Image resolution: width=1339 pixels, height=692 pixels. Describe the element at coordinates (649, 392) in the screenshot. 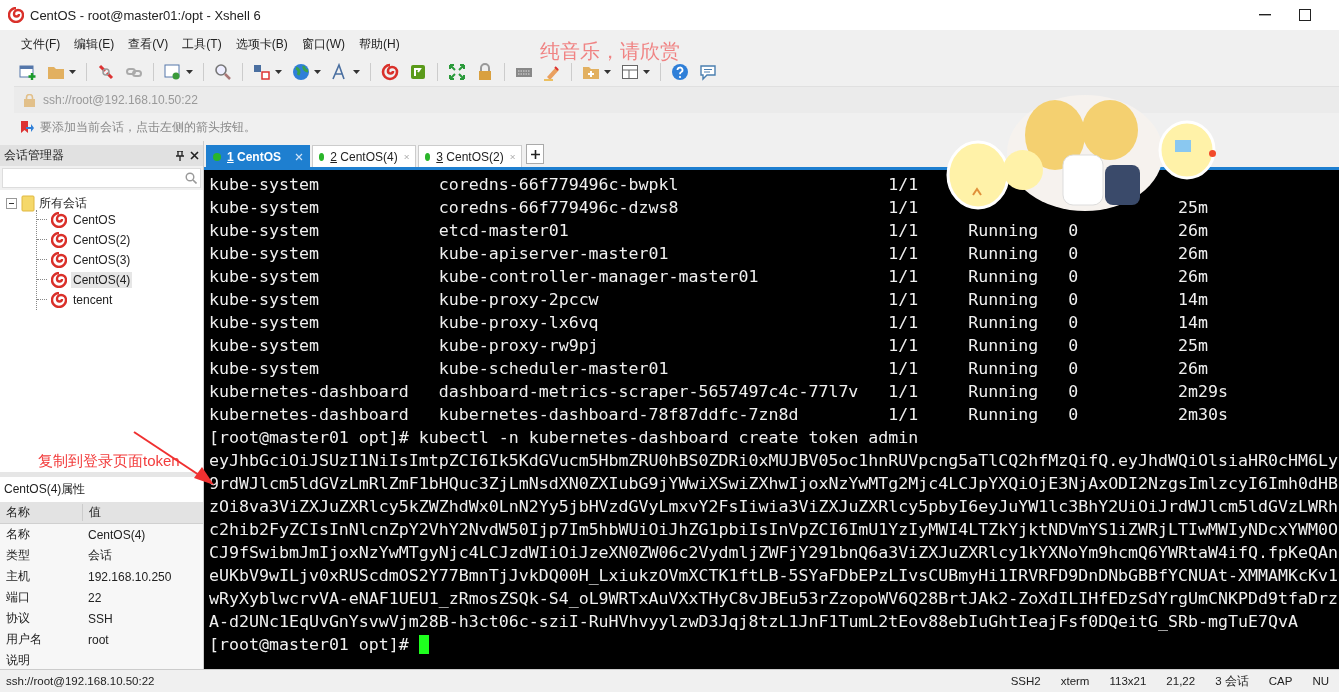

I see `terminal-text: dashboard-metrics-scraper-5657497c4c-77l7v` at that location.